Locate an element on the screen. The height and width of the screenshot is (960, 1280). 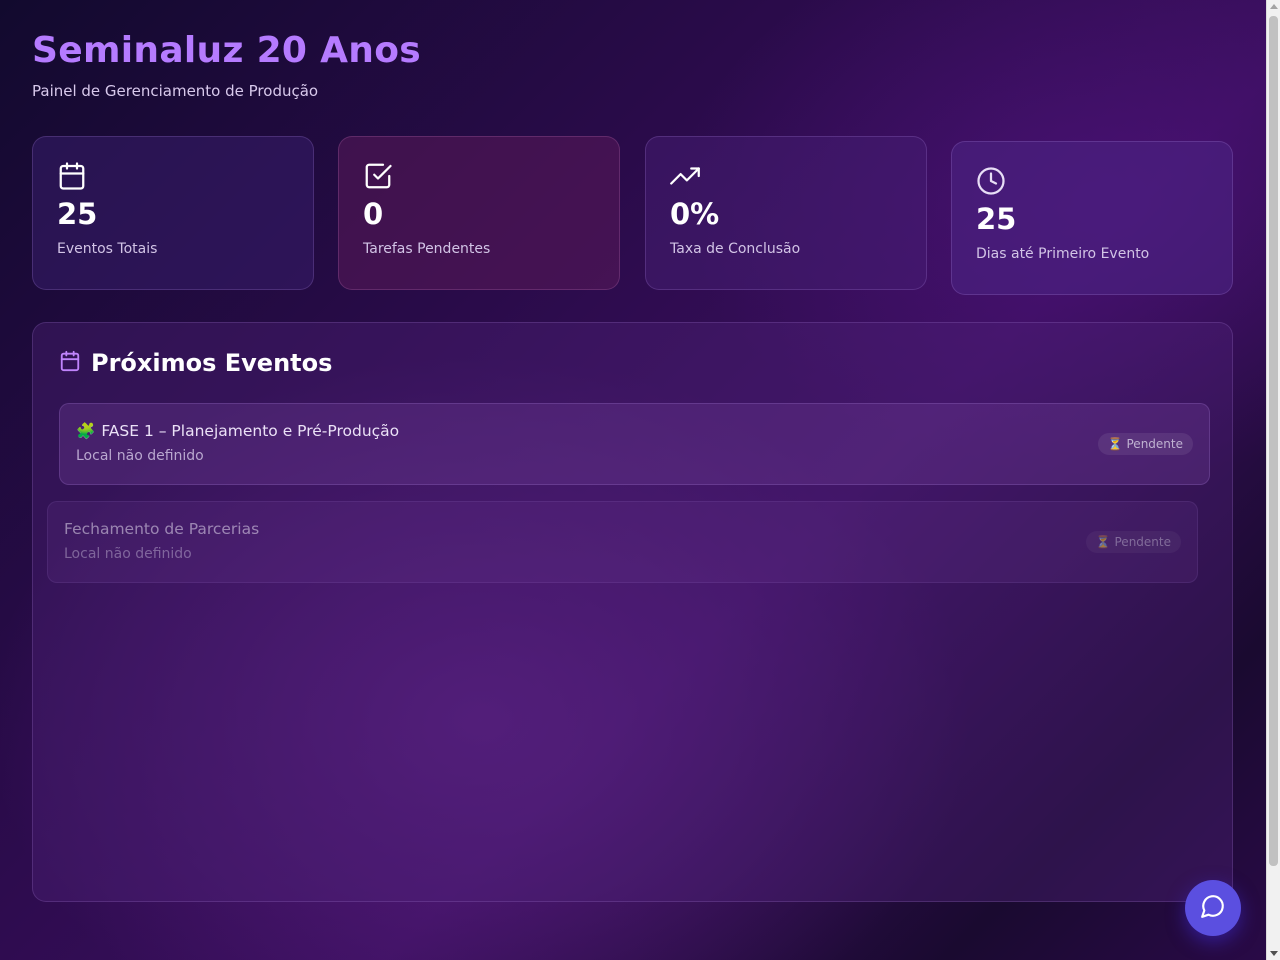
stat-card-pending-tasks: 0 Tarefas Pendentes is located at coordinates (479, 213).